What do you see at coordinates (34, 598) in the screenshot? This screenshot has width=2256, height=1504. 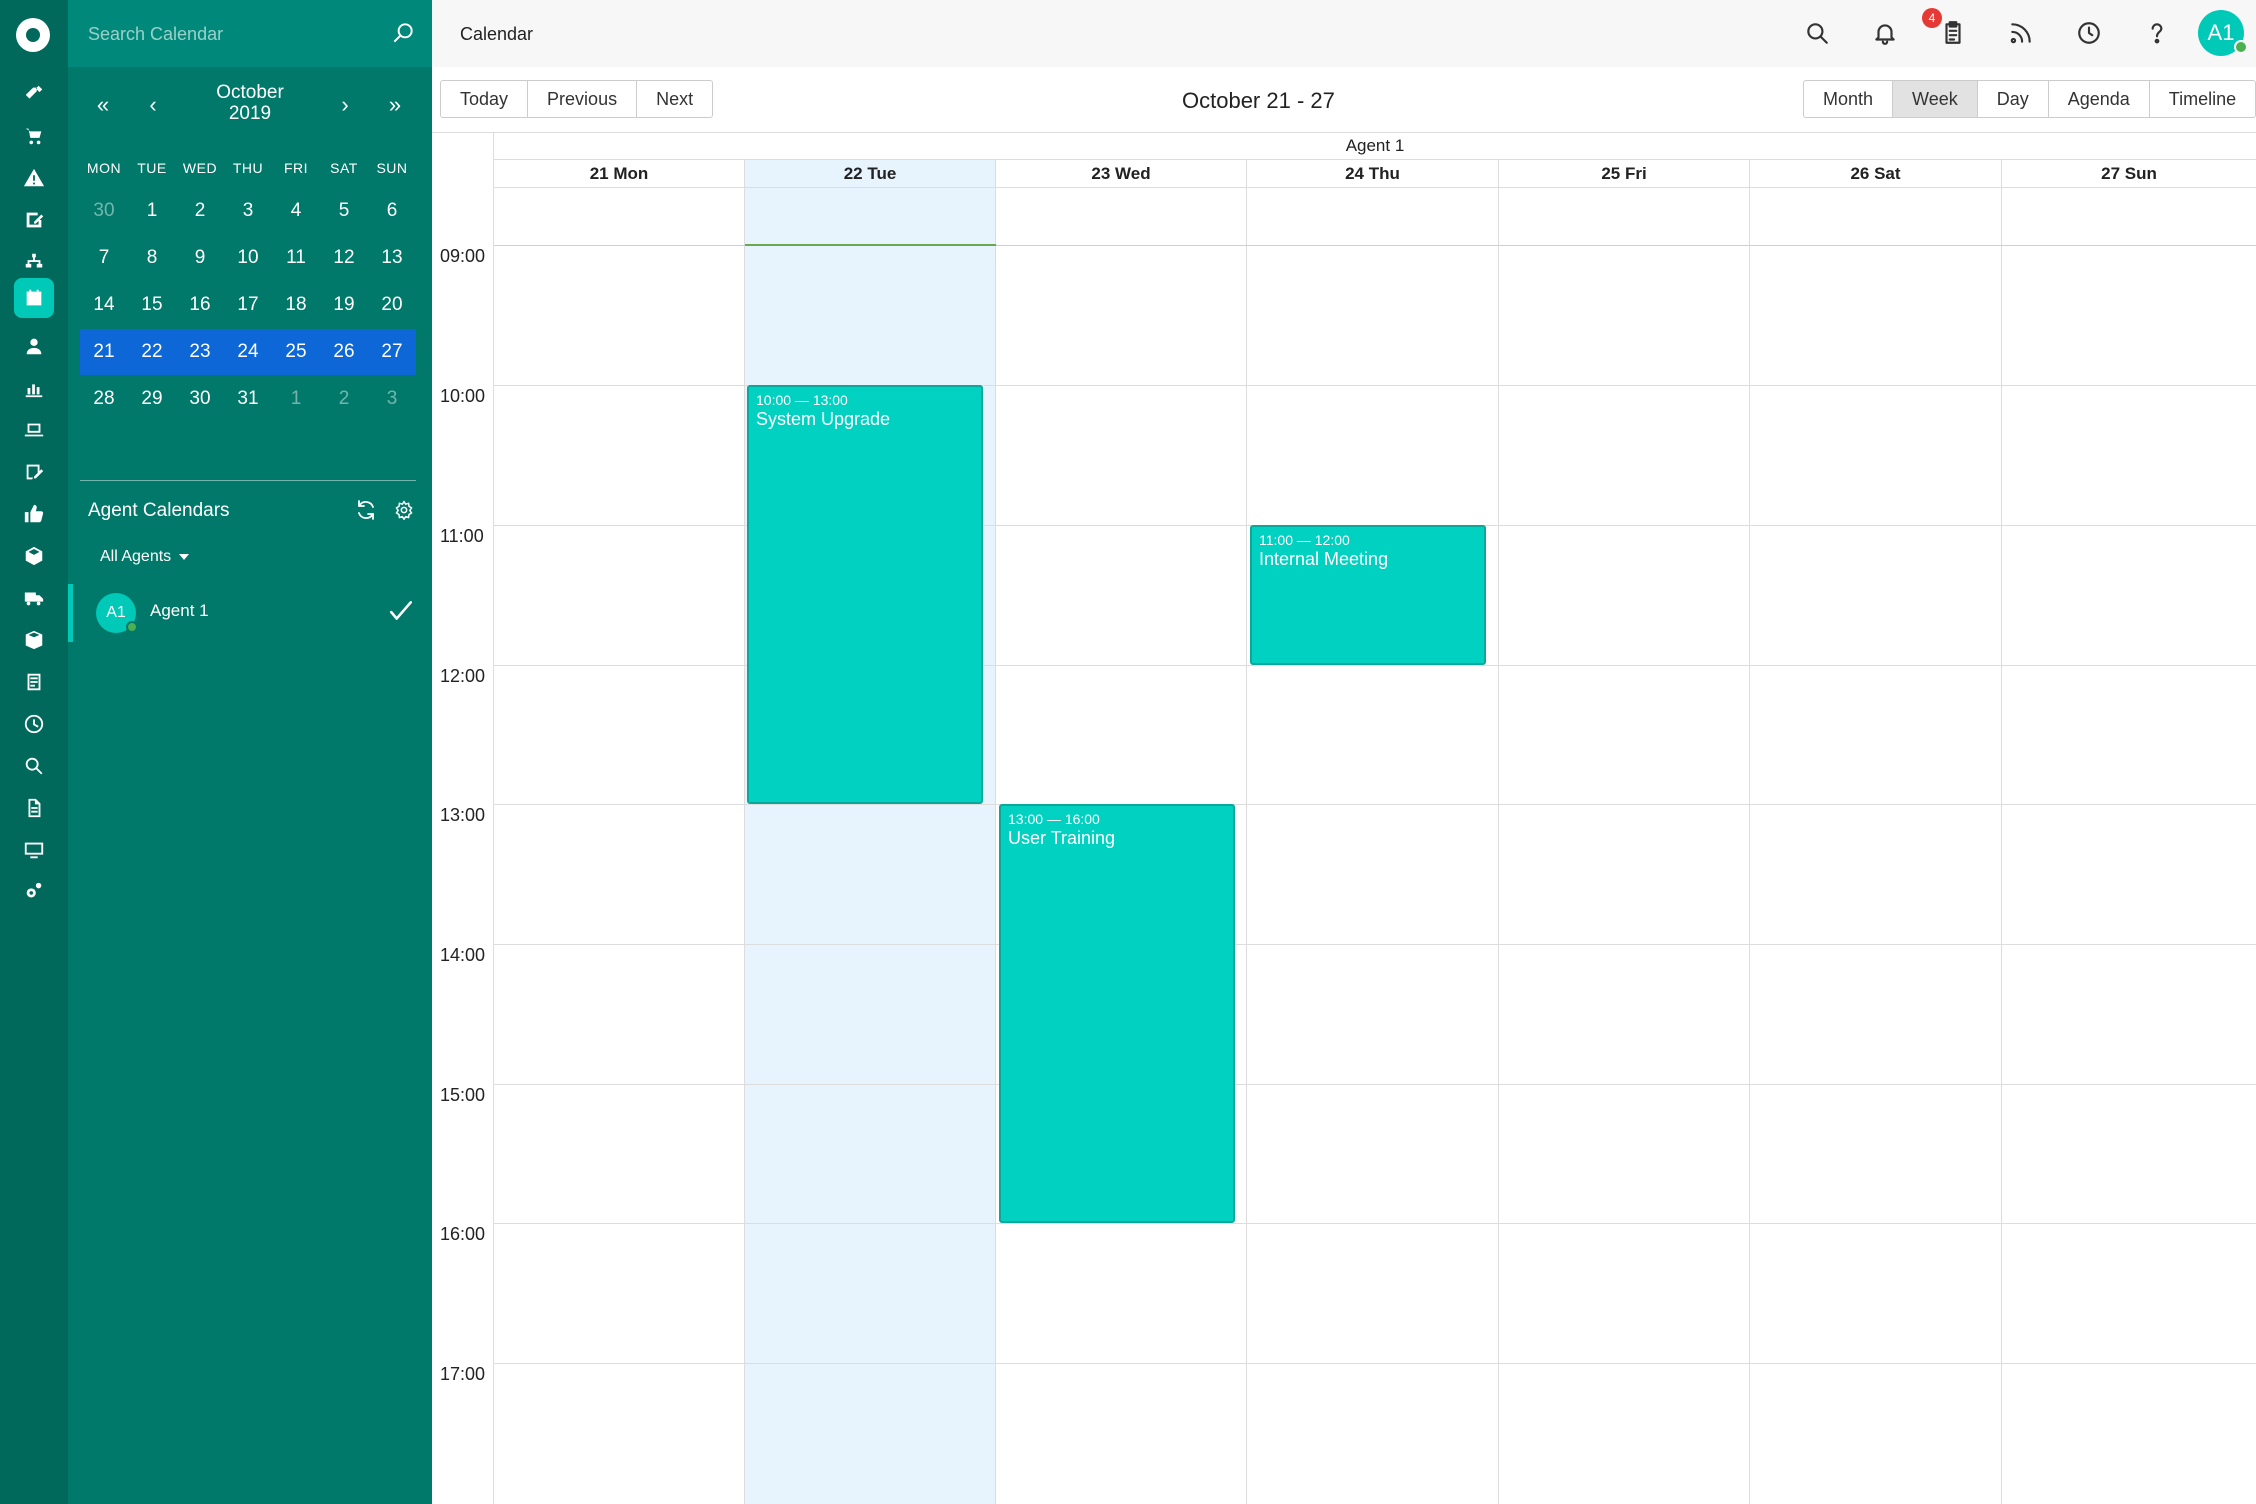 I see `delivery-truck-icon` at bounding box center [34, 598].